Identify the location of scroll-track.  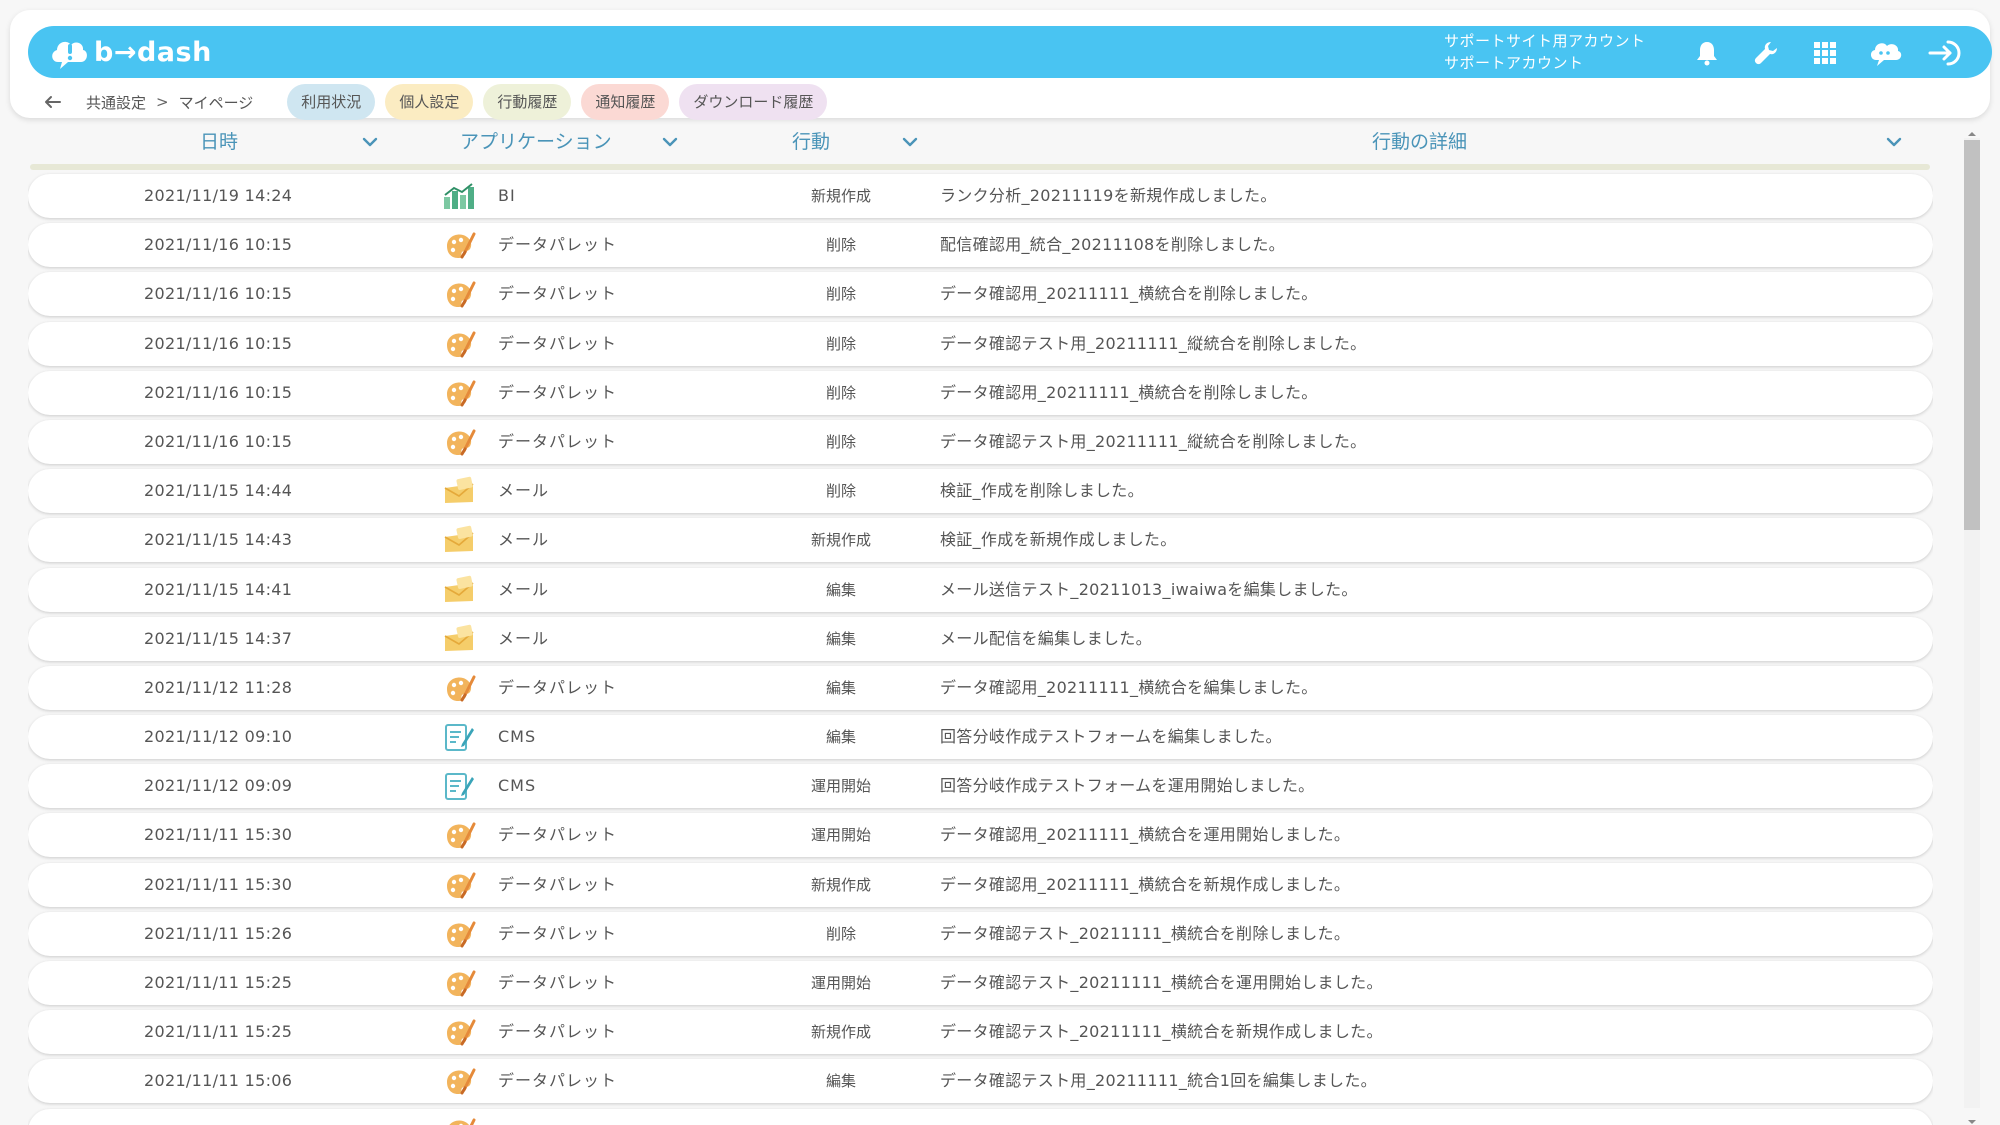
(1972, 623).